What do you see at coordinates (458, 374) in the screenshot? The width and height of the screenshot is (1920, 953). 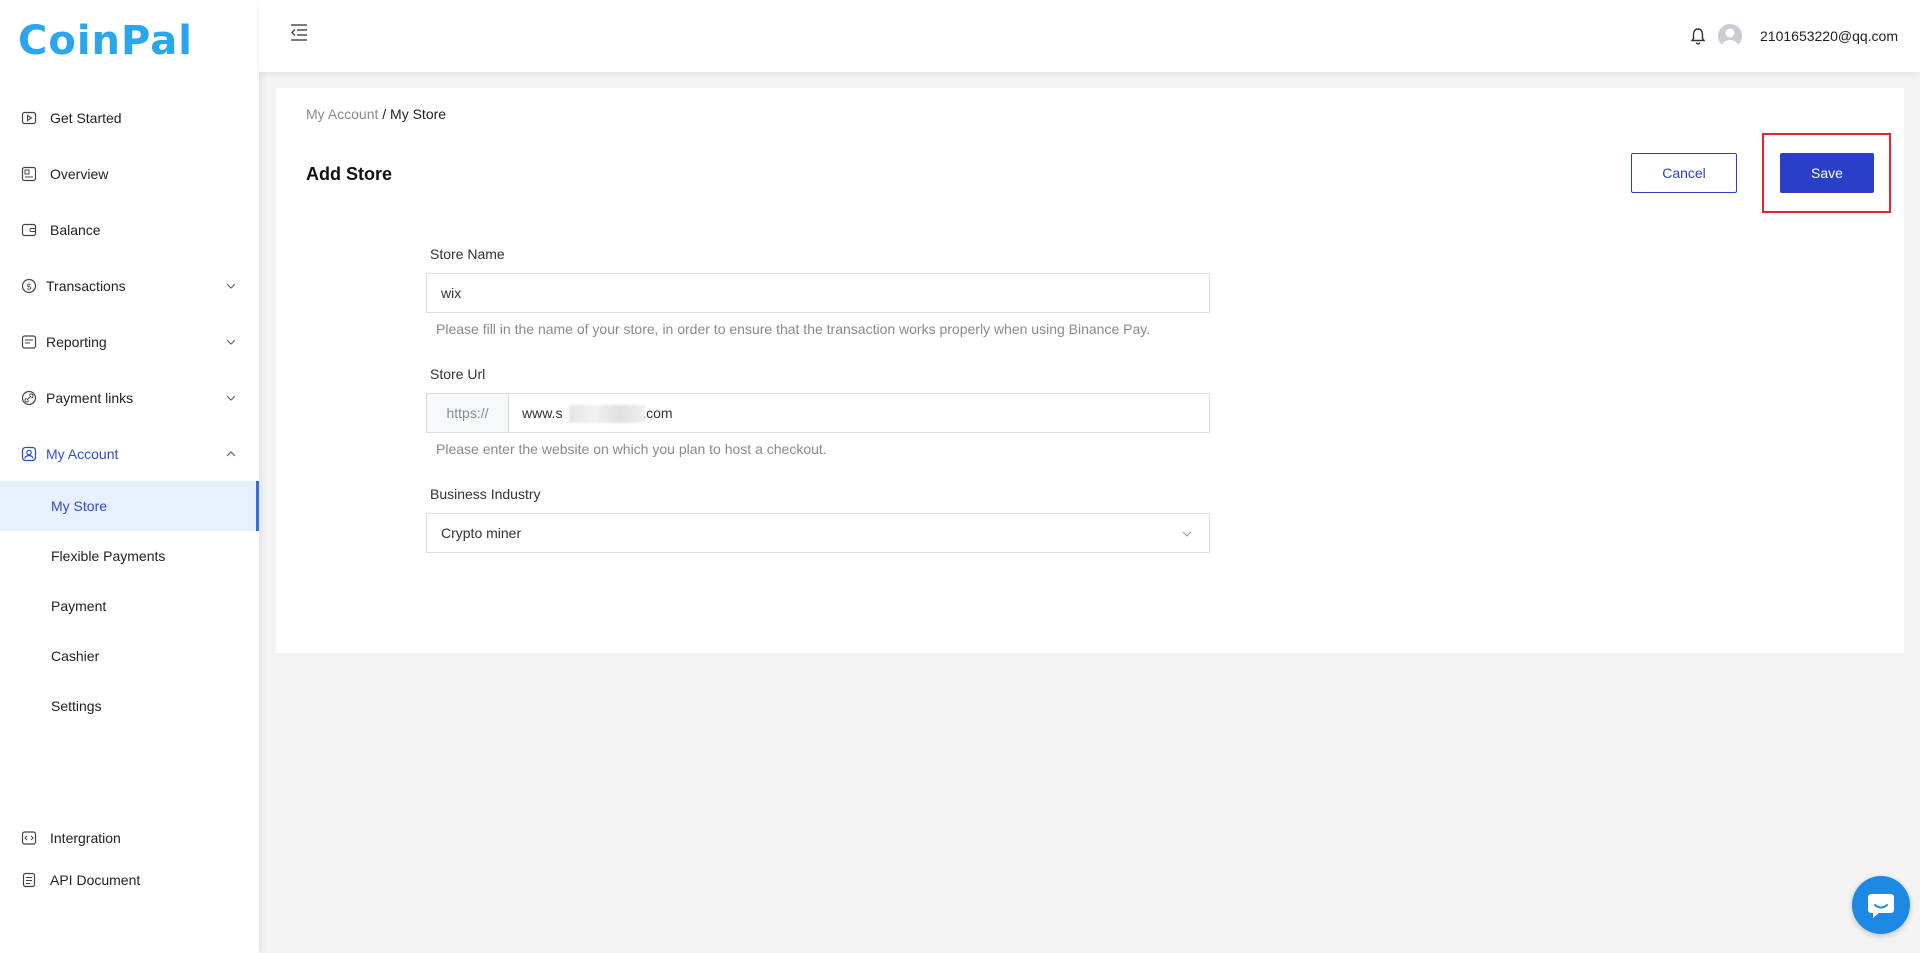 I see `store-url-label: Store Url` at bounding box center [458, 374].